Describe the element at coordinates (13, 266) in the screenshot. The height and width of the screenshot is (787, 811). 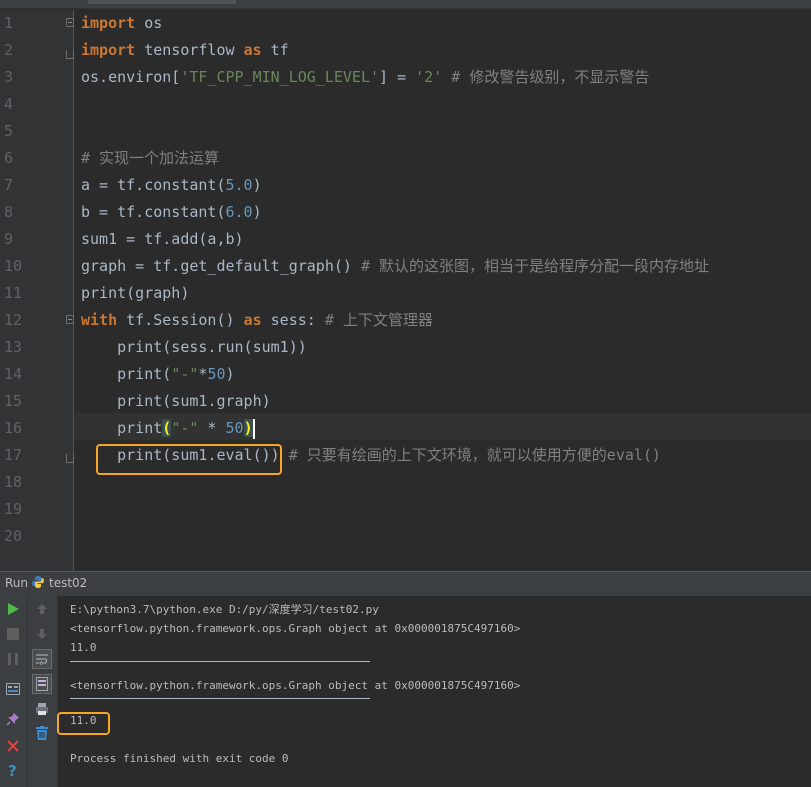
I see `line-number: 10` at that location.